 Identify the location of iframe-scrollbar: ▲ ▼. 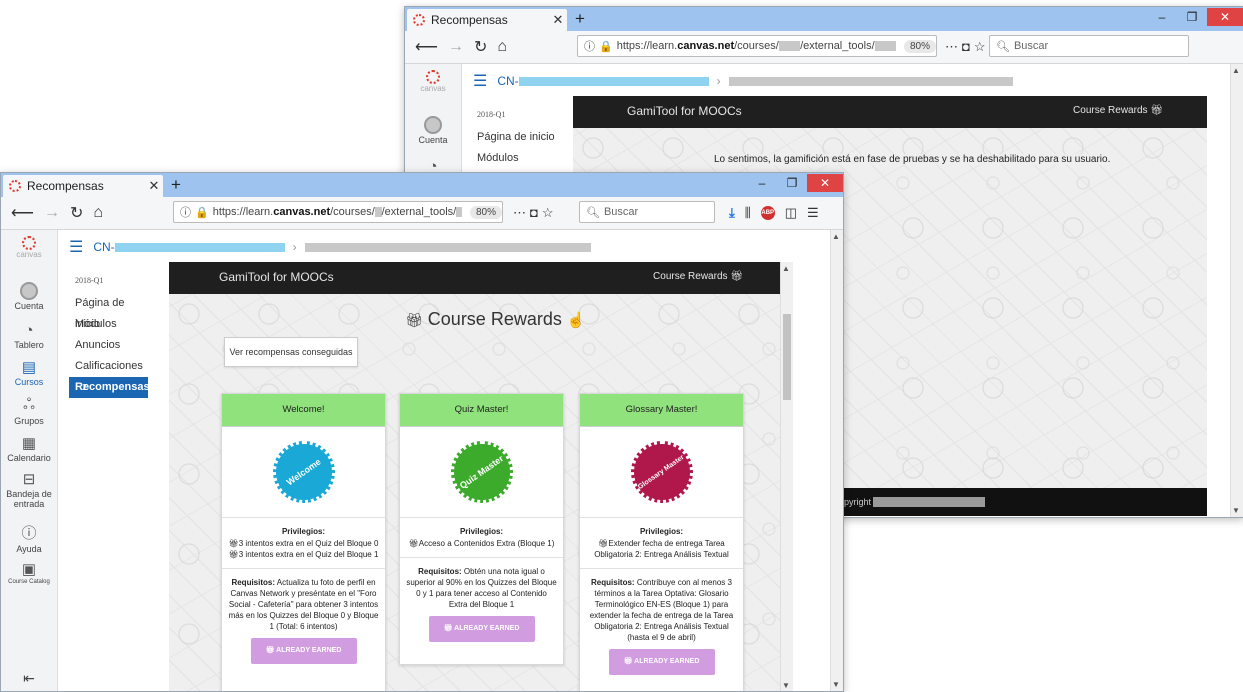
(786, 476).